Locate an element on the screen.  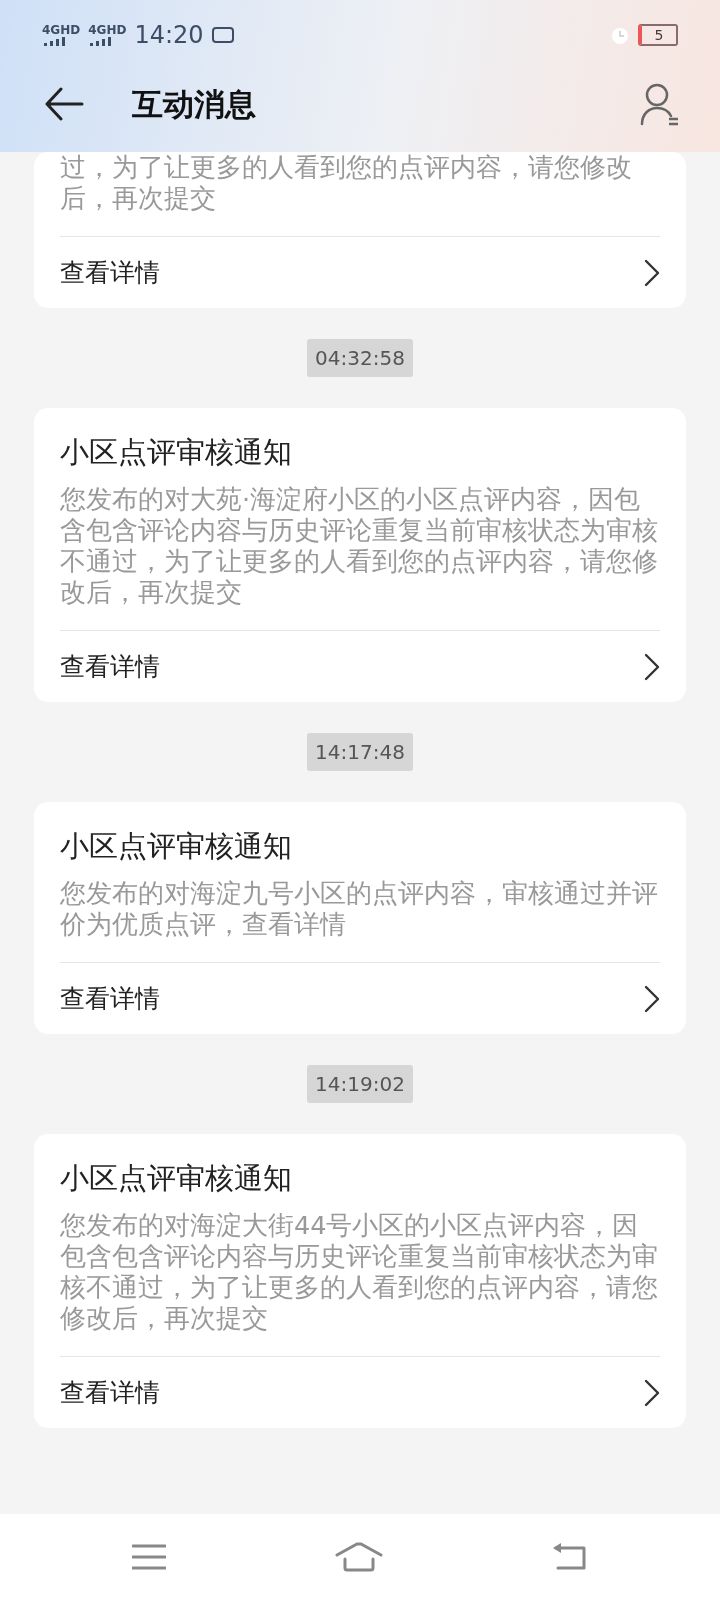
status-time: 14:20 is located at coordinates (169, 35).